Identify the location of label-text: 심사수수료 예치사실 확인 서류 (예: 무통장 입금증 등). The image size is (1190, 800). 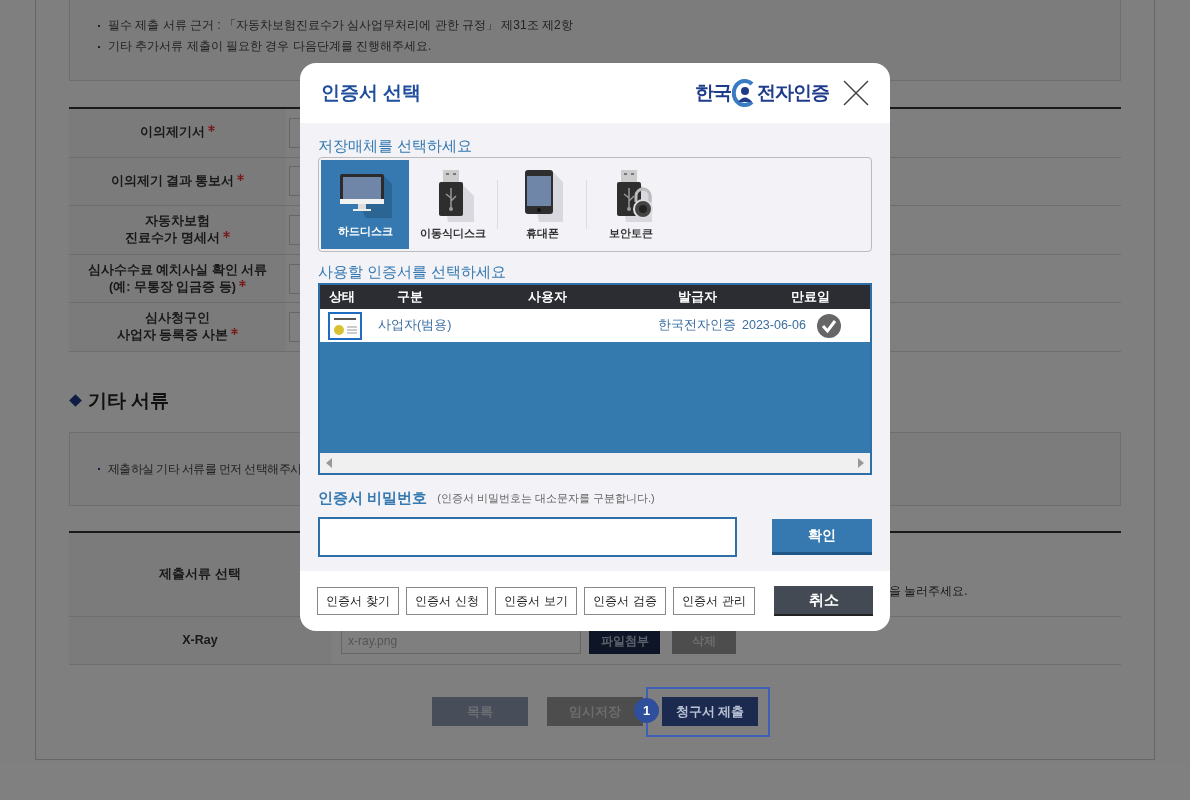
(177, 278).